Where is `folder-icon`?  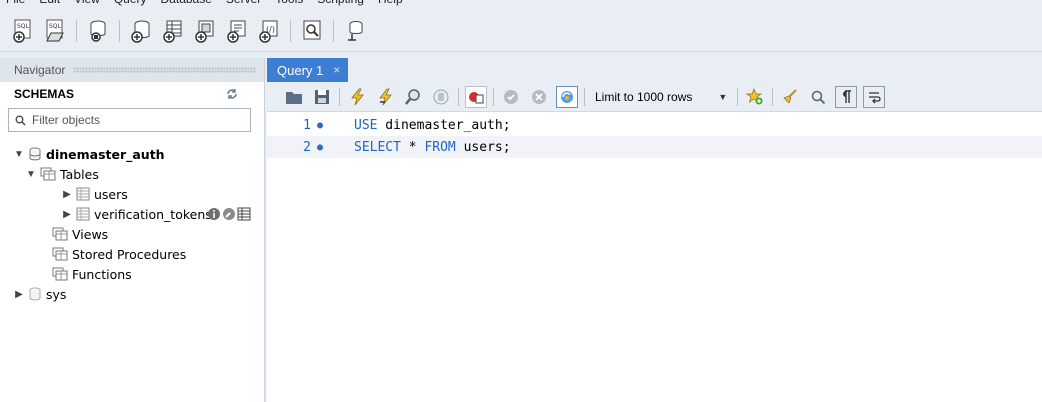
folder-icon is located at coordinates (294, 97).